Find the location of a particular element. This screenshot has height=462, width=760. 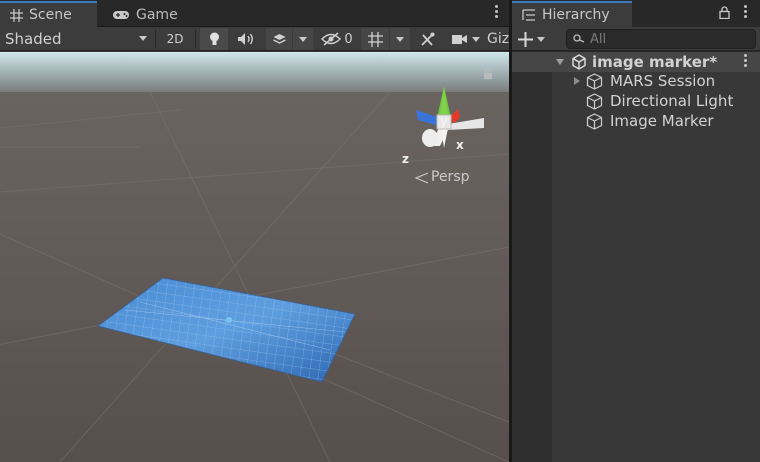

component-tools-button is located at coordinates (427, 39).